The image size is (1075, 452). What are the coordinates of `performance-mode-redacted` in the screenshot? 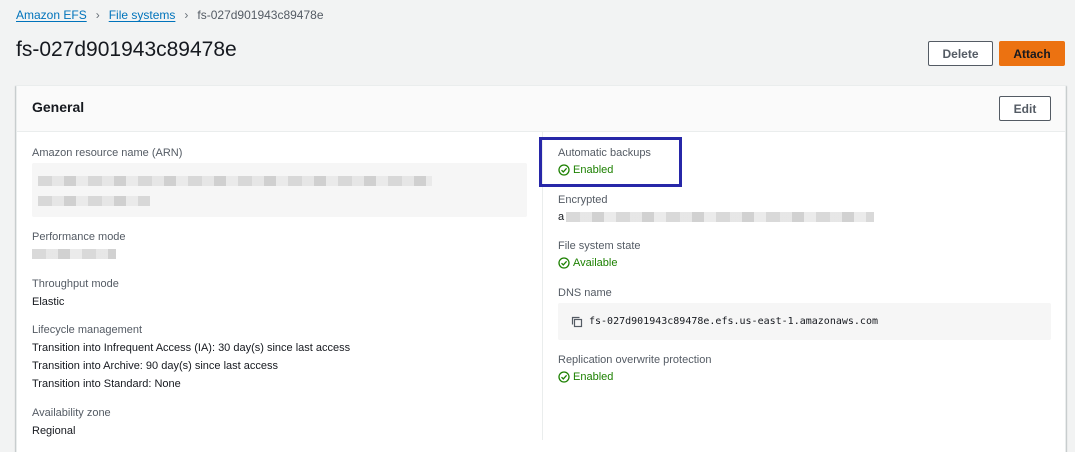 It's located at (74, 254).